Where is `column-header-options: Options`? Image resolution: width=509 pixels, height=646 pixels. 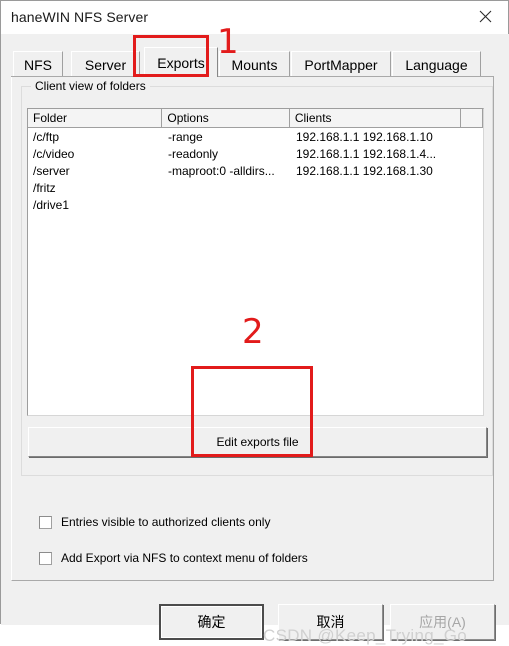 column-header-options: Options is located at coordinates (226, 118).